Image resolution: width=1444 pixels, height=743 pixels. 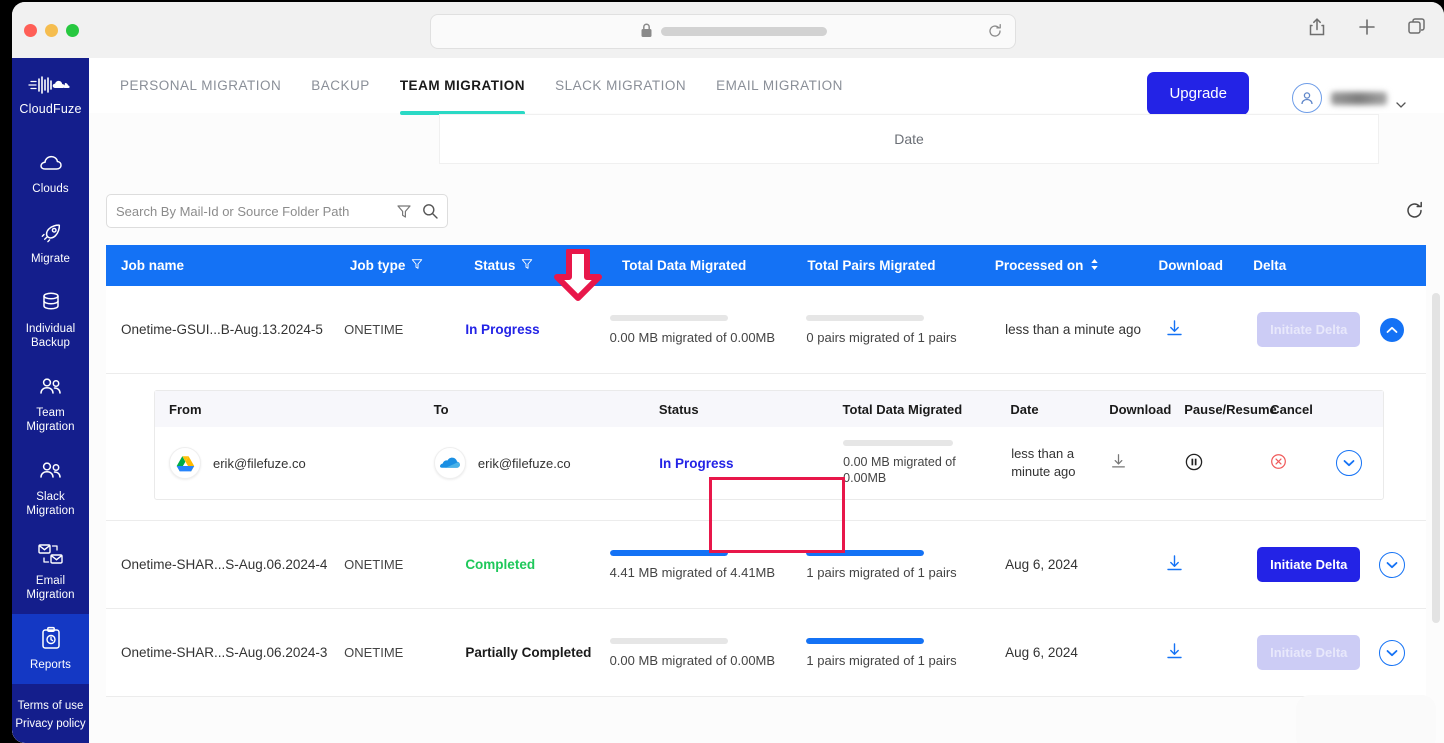 I want to click on cell-processed-on: Aug 6, 2024, so click(x=1041, y=564).